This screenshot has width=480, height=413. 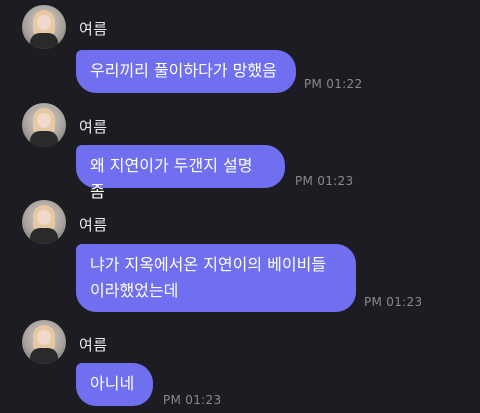 What do you see at coordinates (333, 84) in the screenshot?
I see `message-time: PM 01:22` at bounding box center [333, 84].